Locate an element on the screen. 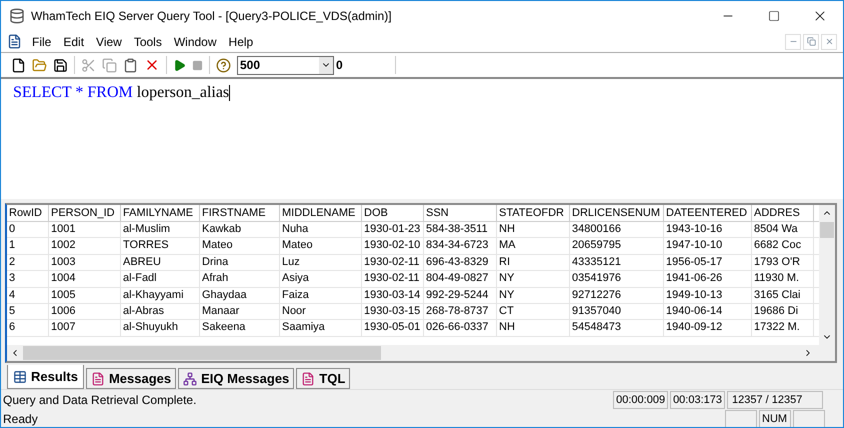 This screenshot has width=844, height=428. run-icon is located at coordinates (179, 65).